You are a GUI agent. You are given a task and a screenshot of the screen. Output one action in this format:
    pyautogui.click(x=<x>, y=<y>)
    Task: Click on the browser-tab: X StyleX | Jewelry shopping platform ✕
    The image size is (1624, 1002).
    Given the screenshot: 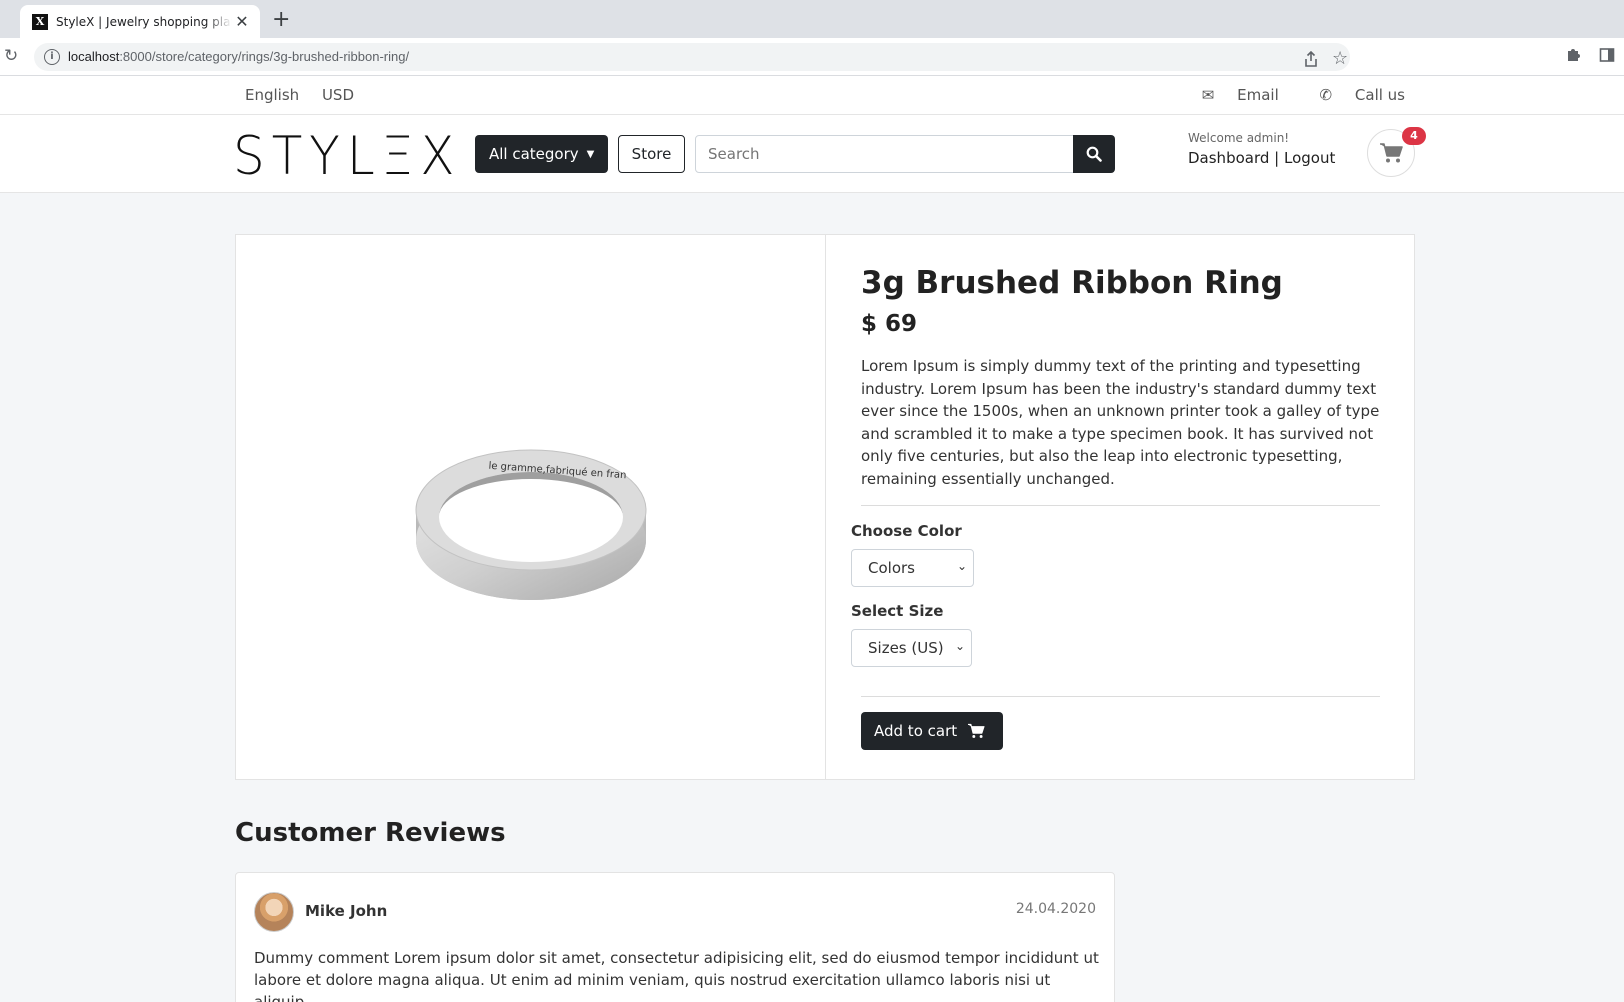 What is the action you would take?
    pyautogui.click(x=140, y=21)
    